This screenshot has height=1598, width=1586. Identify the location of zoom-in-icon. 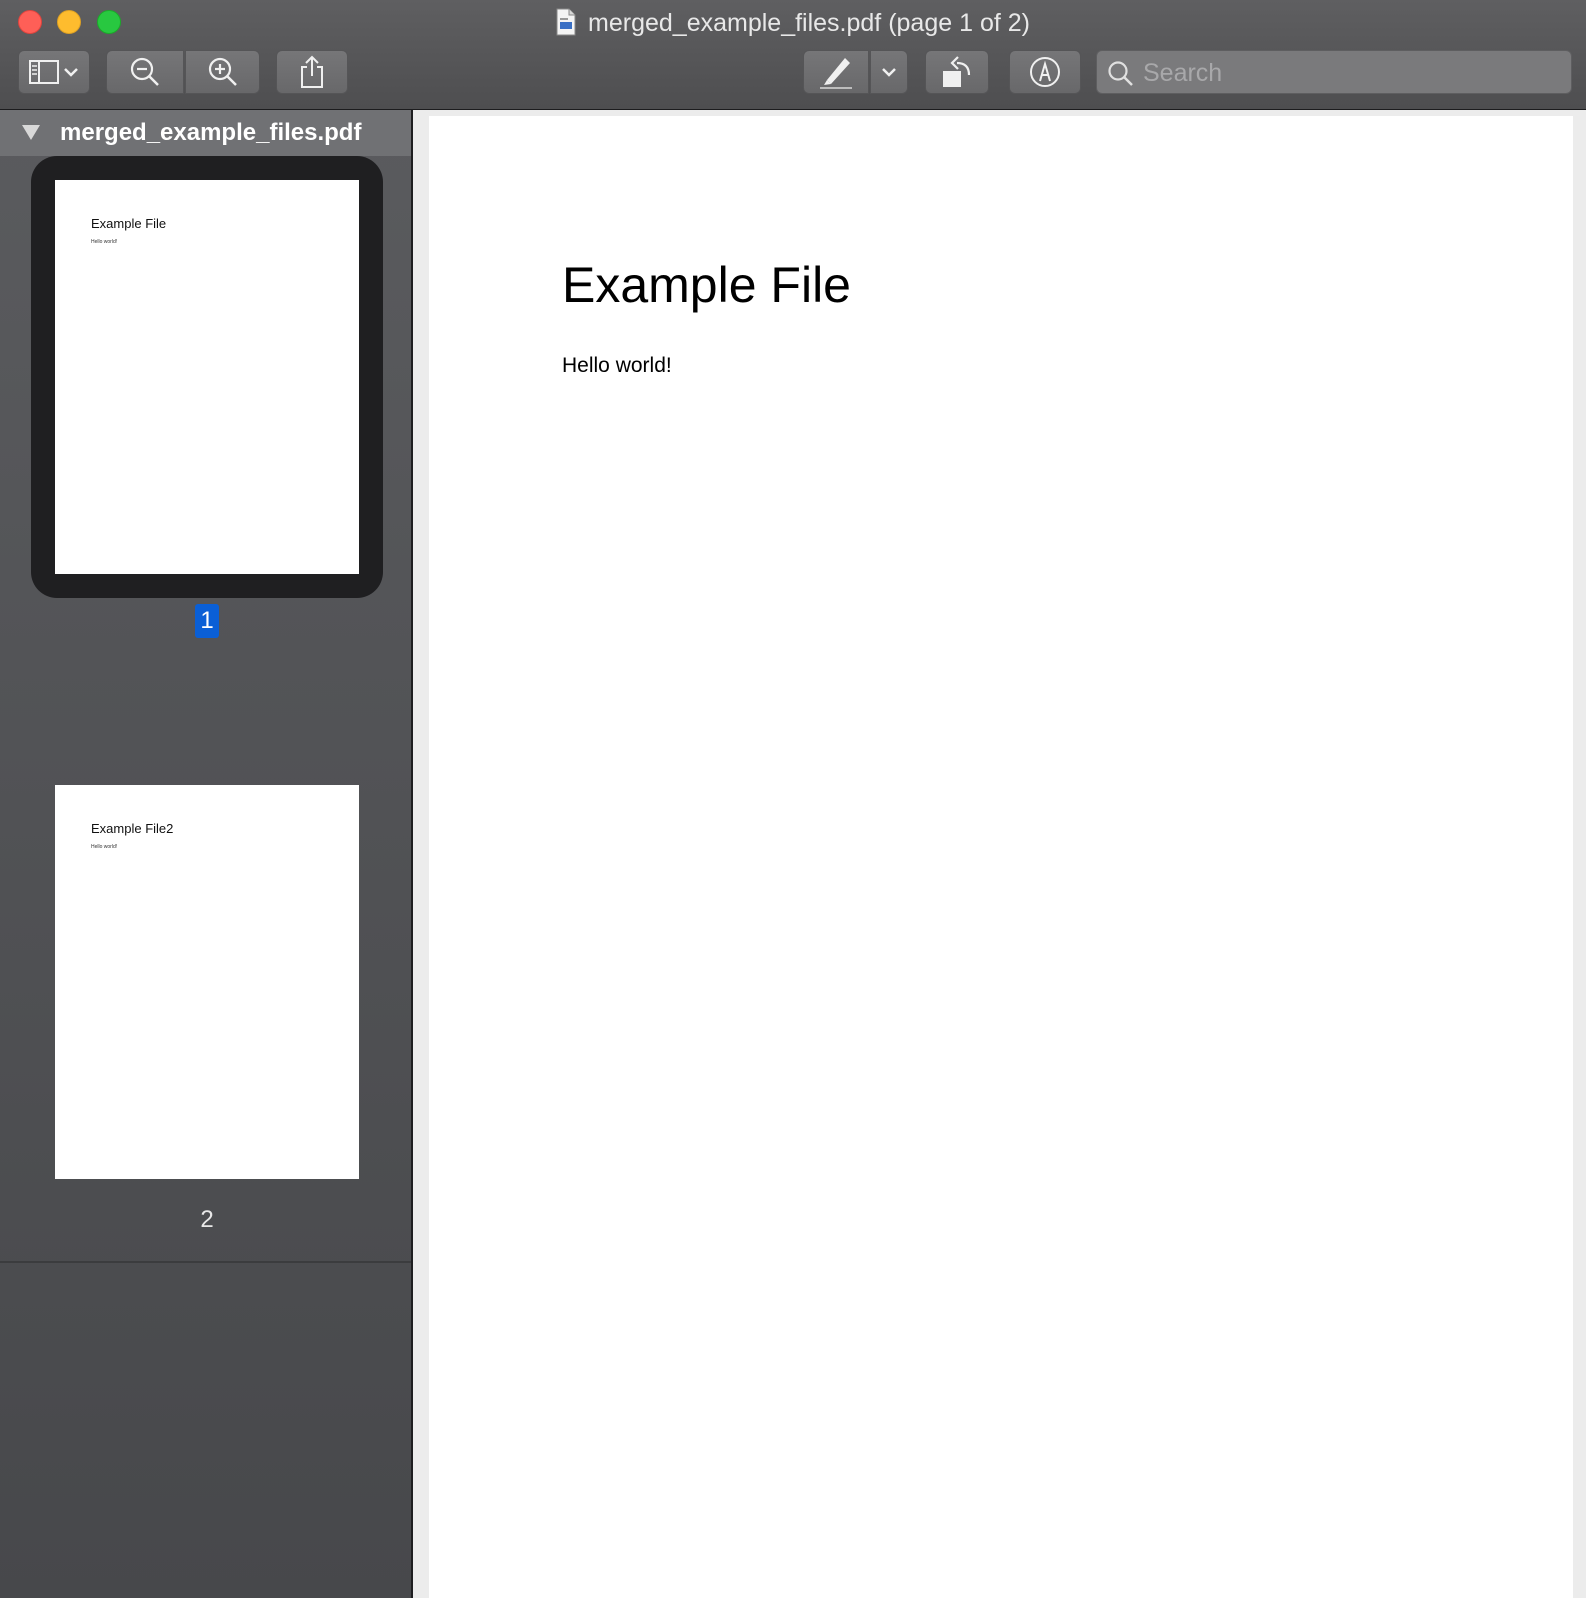
(222, 71).